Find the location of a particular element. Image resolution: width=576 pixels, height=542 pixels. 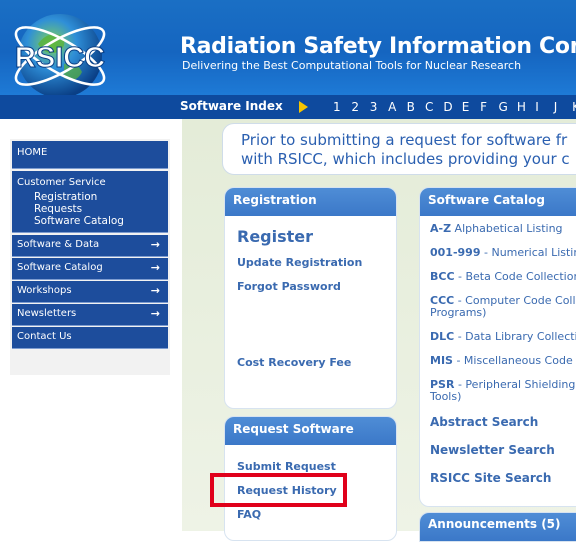

logo-text: RSICC is located at coordinates (60, 58).